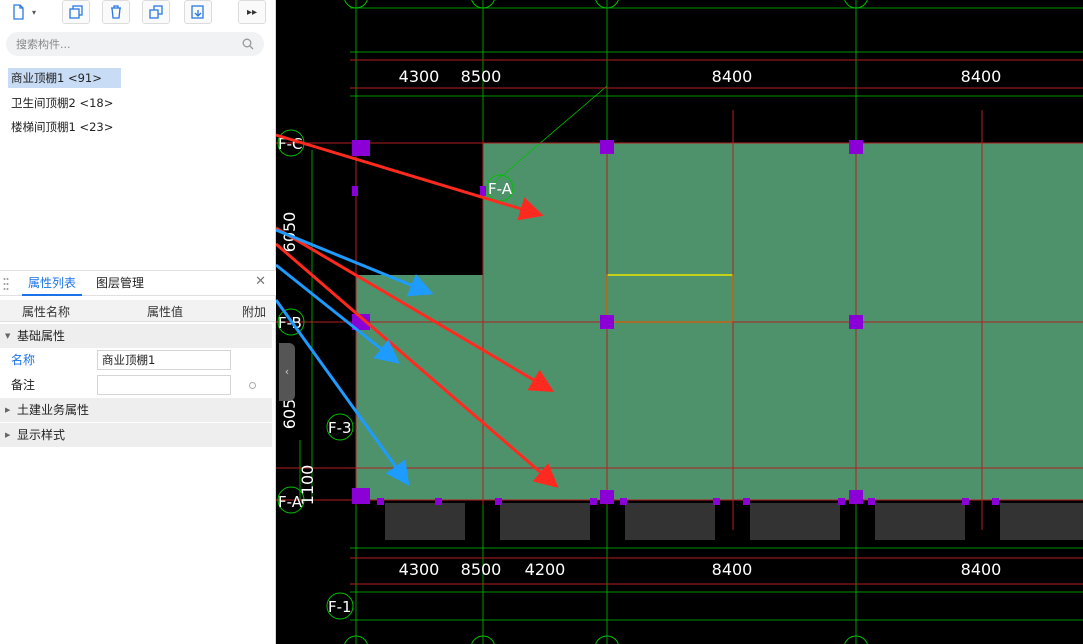 The image size is (1083, 644). I want to click on group-display-style: ▶ 显示样式, so click(136, 435).